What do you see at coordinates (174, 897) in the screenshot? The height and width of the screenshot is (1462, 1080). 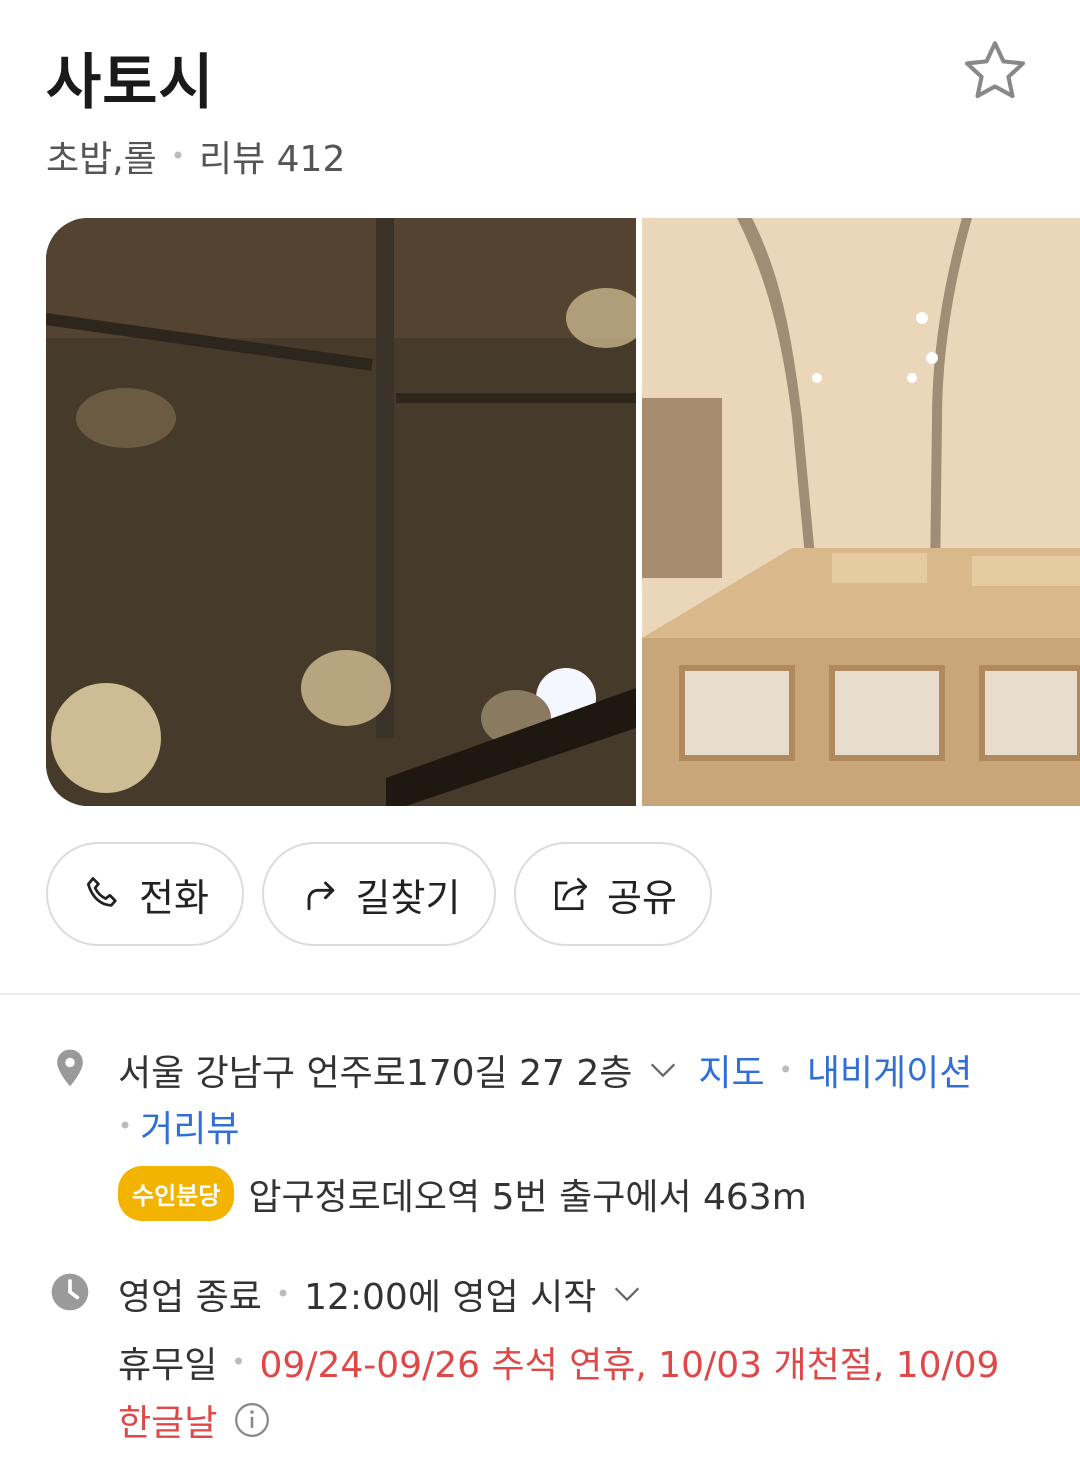 I see `call-label: 전화` at bounding box center [174, 897].